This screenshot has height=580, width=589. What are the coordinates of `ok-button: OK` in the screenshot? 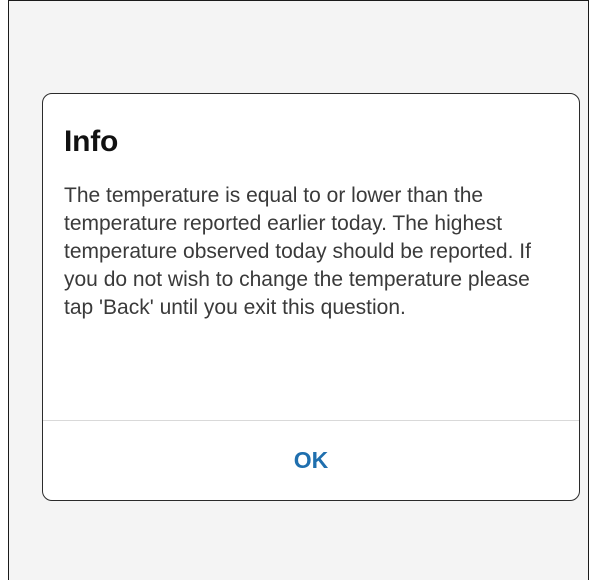 It's located at (311, 460).